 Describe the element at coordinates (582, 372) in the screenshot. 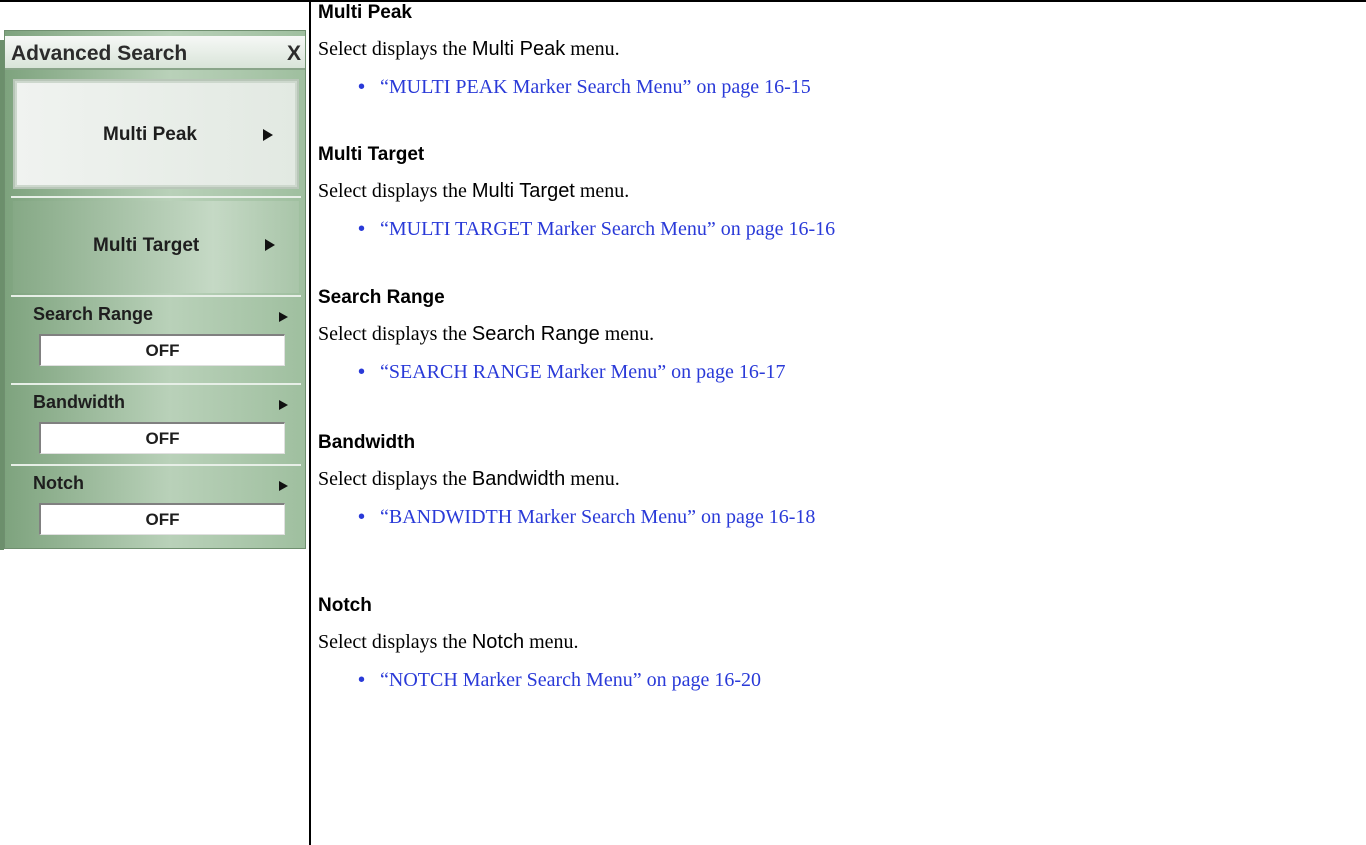

I see `cross-reference-link: “SEARCH RANGE Marker Menu” on page 16-17` at that location.